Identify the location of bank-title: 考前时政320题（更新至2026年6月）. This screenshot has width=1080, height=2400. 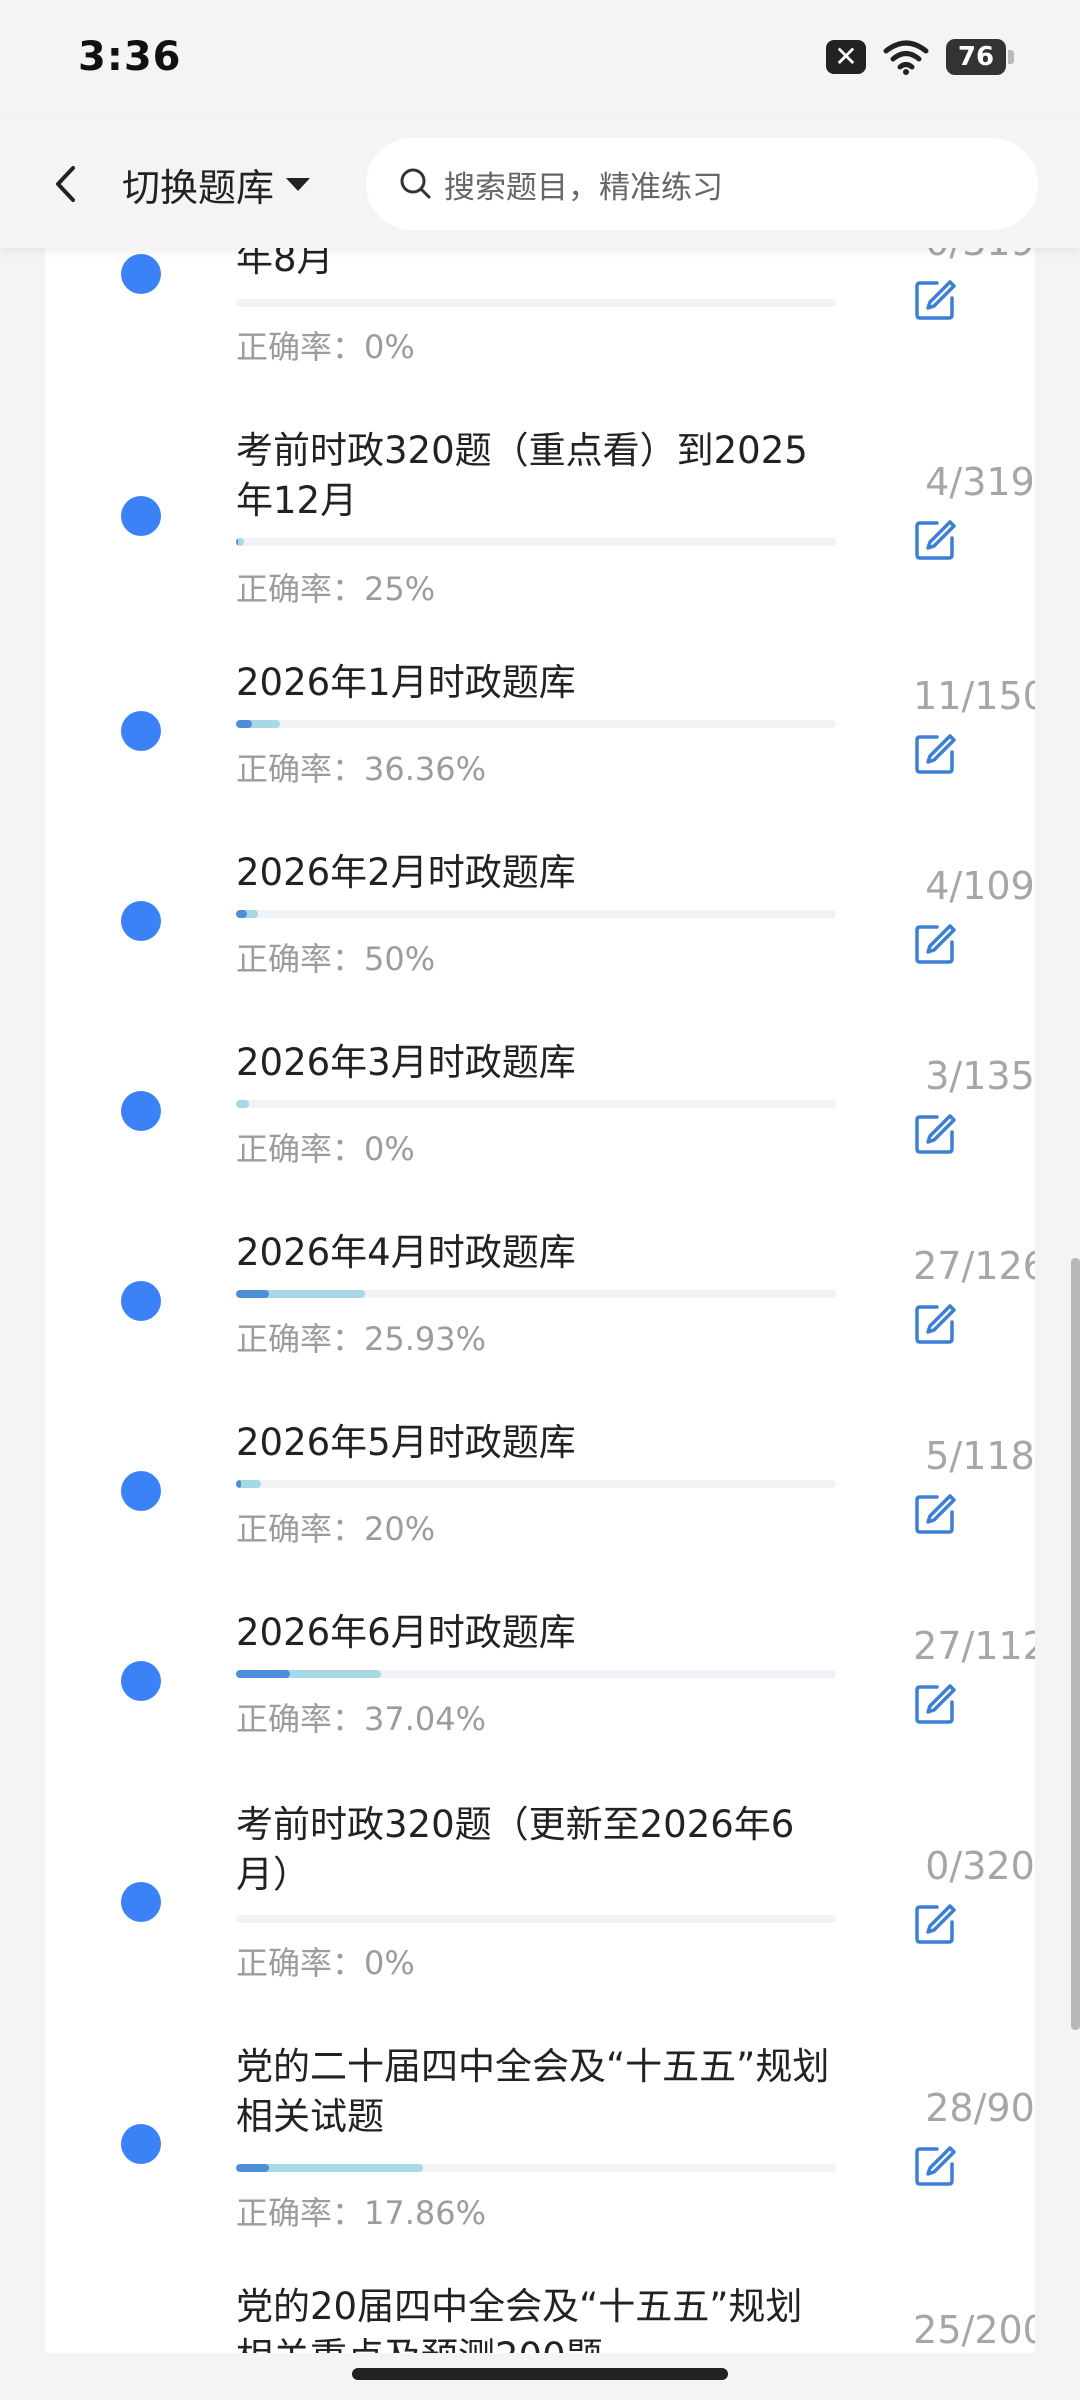
(515, 1849).